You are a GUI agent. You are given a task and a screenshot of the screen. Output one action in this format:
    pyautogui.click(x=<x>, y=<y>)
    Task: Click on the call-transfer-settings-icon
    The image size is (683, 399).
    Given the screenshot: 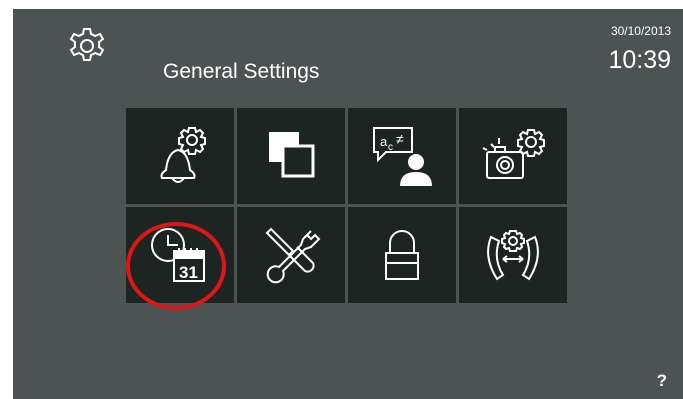 What is the action you would take?
    pyautogui.click(x=513, y=255)
    